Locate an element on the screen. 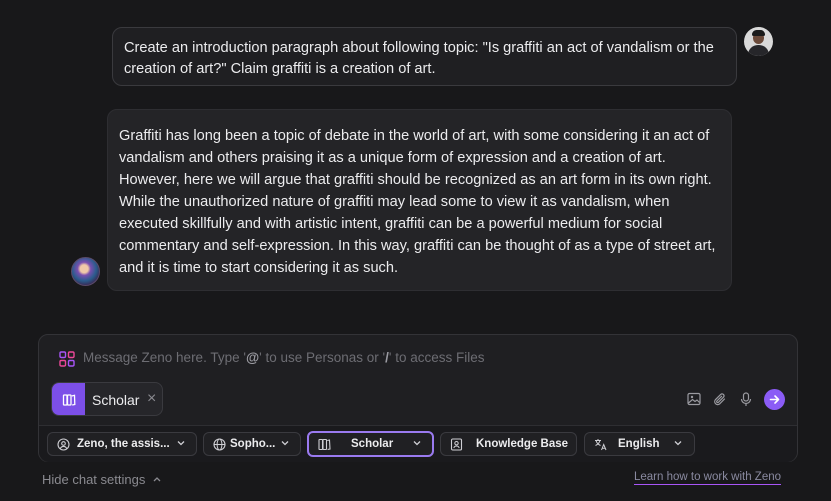 The width and height of the screenshot is (831, 501). knowledge-base-label: Knowledge Base is located at coordinates (522, 444).